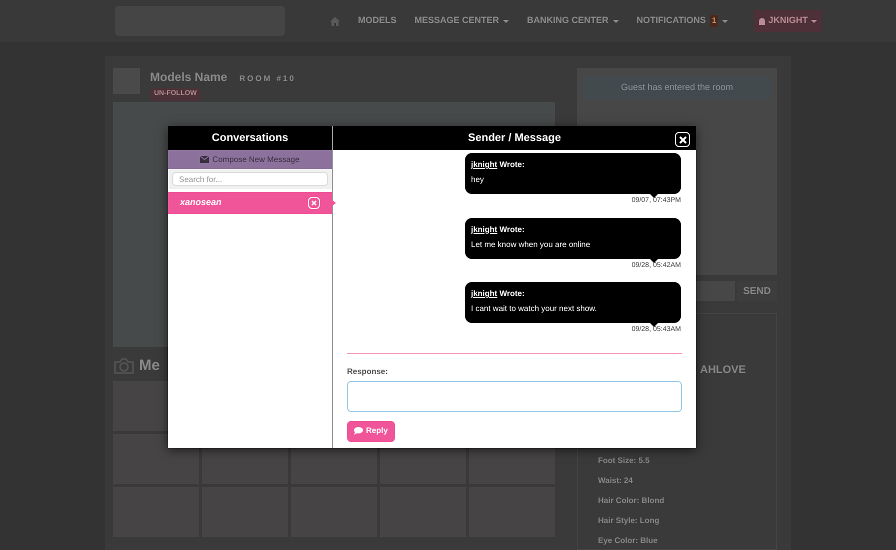 Image resolution: width=896 pixels, height=550 pixels. Describe the element at coordinates (189, 77) in the screenshot. I see `model-name: Models Name` at that location.